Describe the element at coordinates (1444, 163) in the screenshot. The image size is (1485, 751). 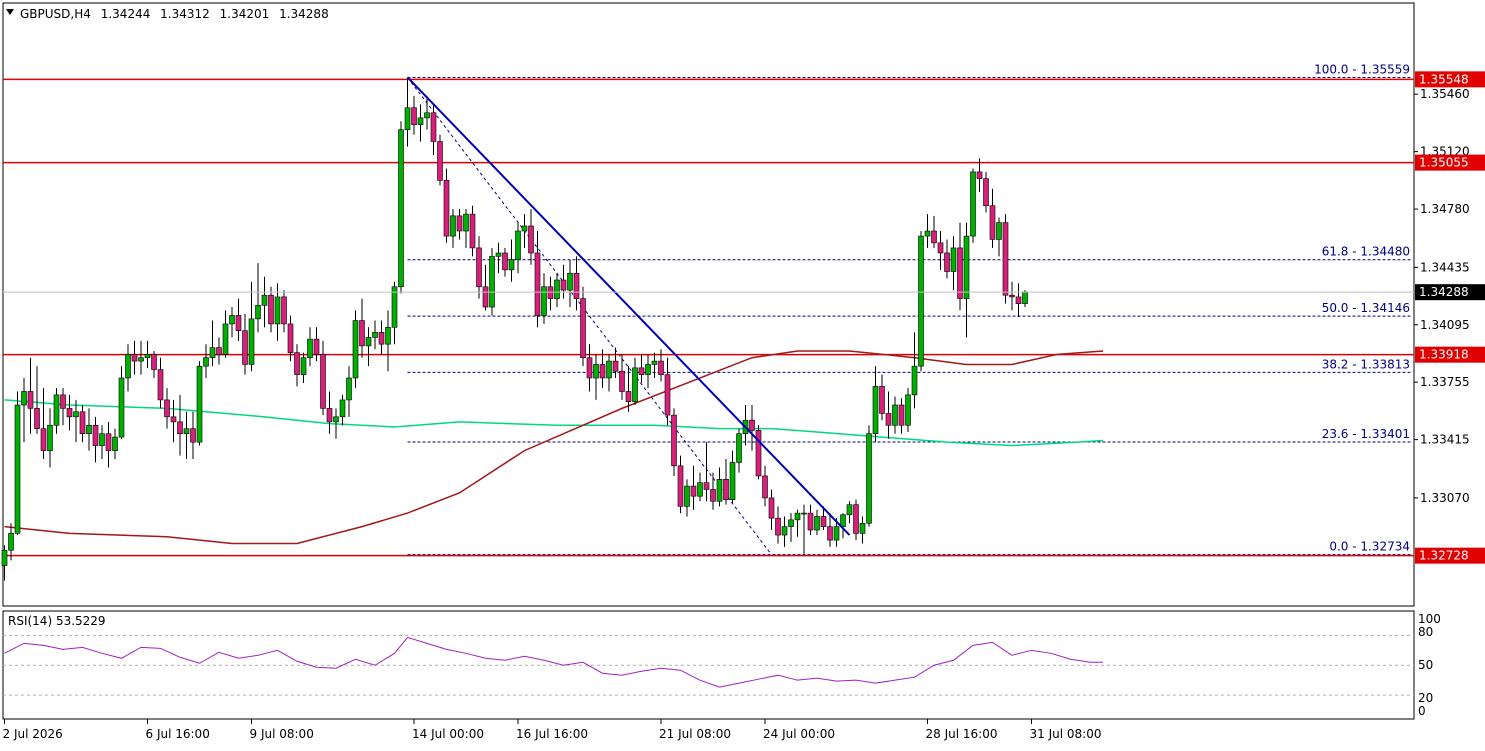
I see `price-level-label: 1.35055` at that location.